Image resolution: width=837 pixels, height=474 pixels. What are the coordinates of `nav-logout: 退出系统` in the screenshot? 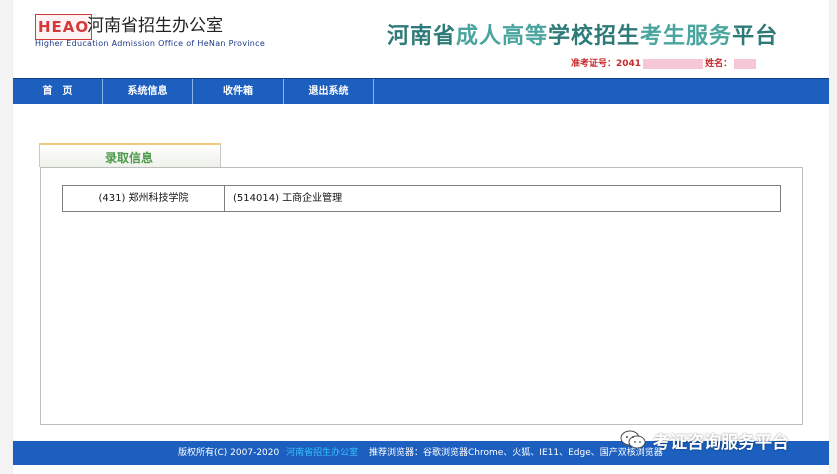 It's located at (329, 91).